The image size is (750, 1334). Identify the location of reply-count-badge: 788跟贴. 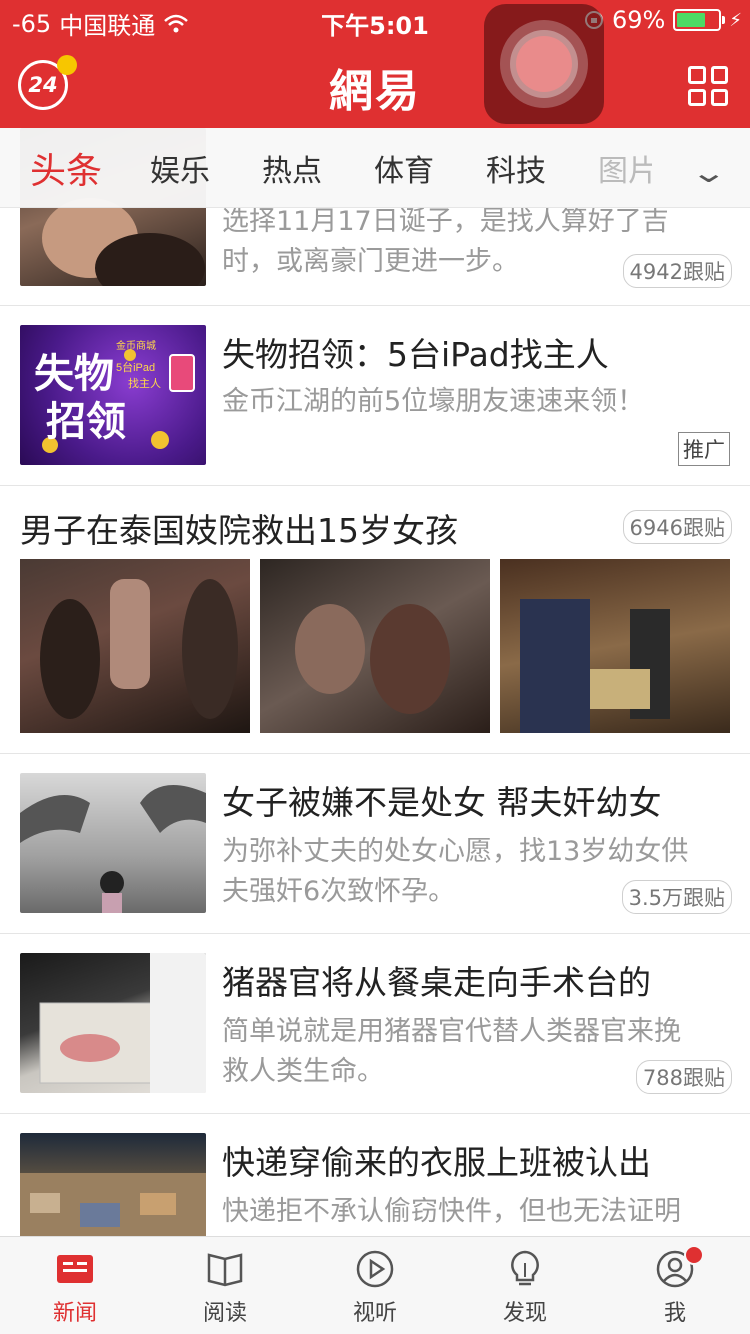
(683, 1077).